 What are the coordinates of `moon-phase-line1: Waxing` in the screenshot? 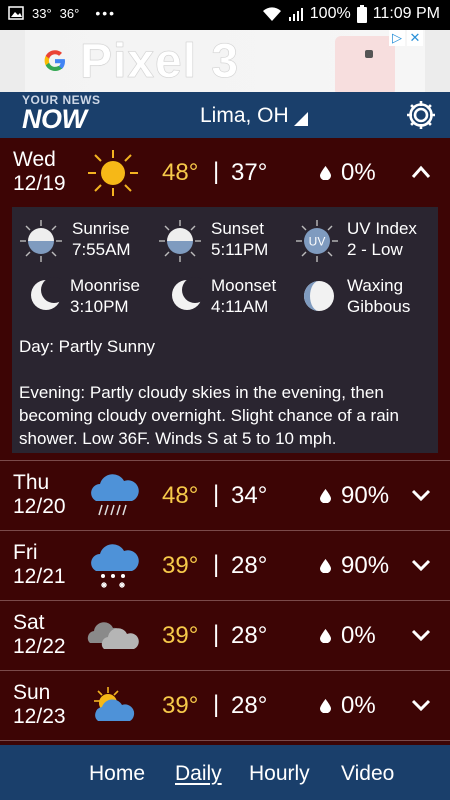 It's located at (375, 285).